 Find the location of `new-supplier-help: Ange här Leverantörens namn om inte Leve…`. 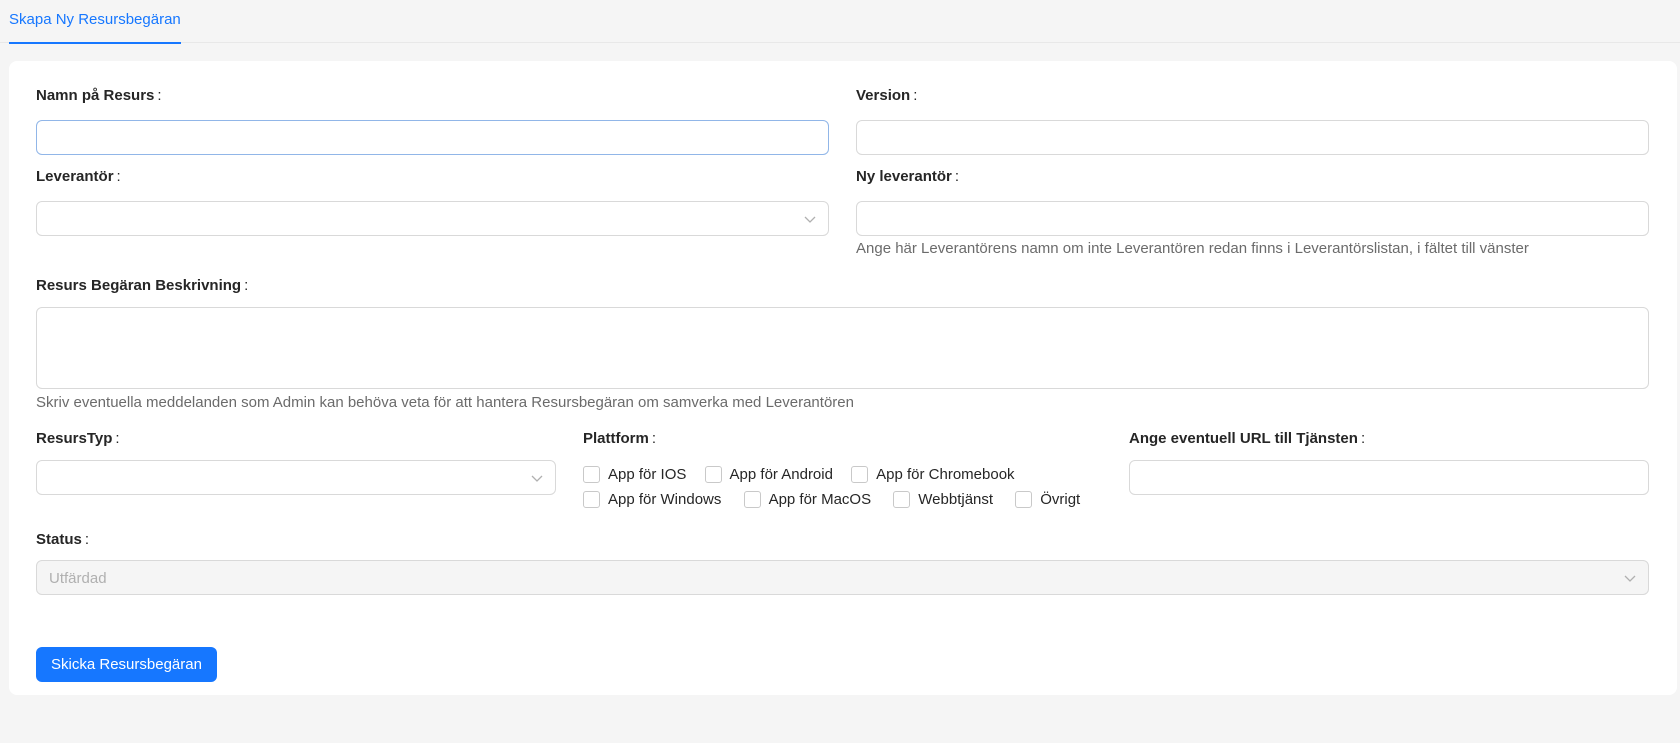

new-supplier-help: Ange här Leverantörens namn om inte Leve… is located at coordinates (1192, 248).